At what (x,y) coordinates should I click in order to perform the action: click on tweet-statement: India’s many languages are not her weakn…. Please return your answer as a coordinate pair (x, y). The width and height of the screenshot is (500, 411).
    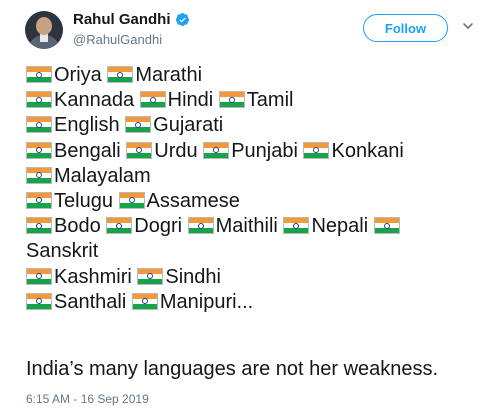
    Looking at the image, I should click on (232, 369).